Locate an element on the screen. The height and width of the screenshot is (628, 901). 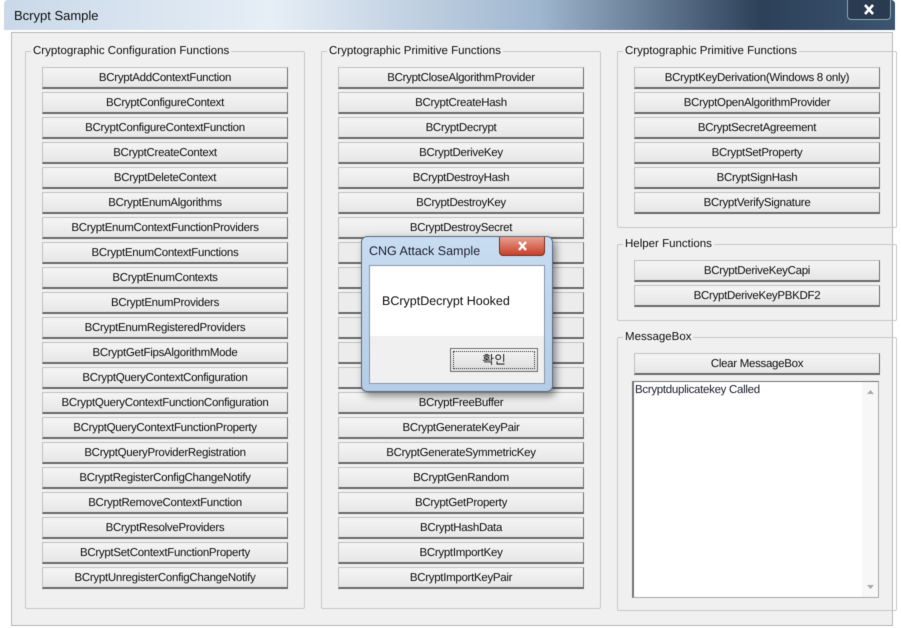
function-button: BCryptGetFipsAlgorithmMode is located at coordinates (165, 353).